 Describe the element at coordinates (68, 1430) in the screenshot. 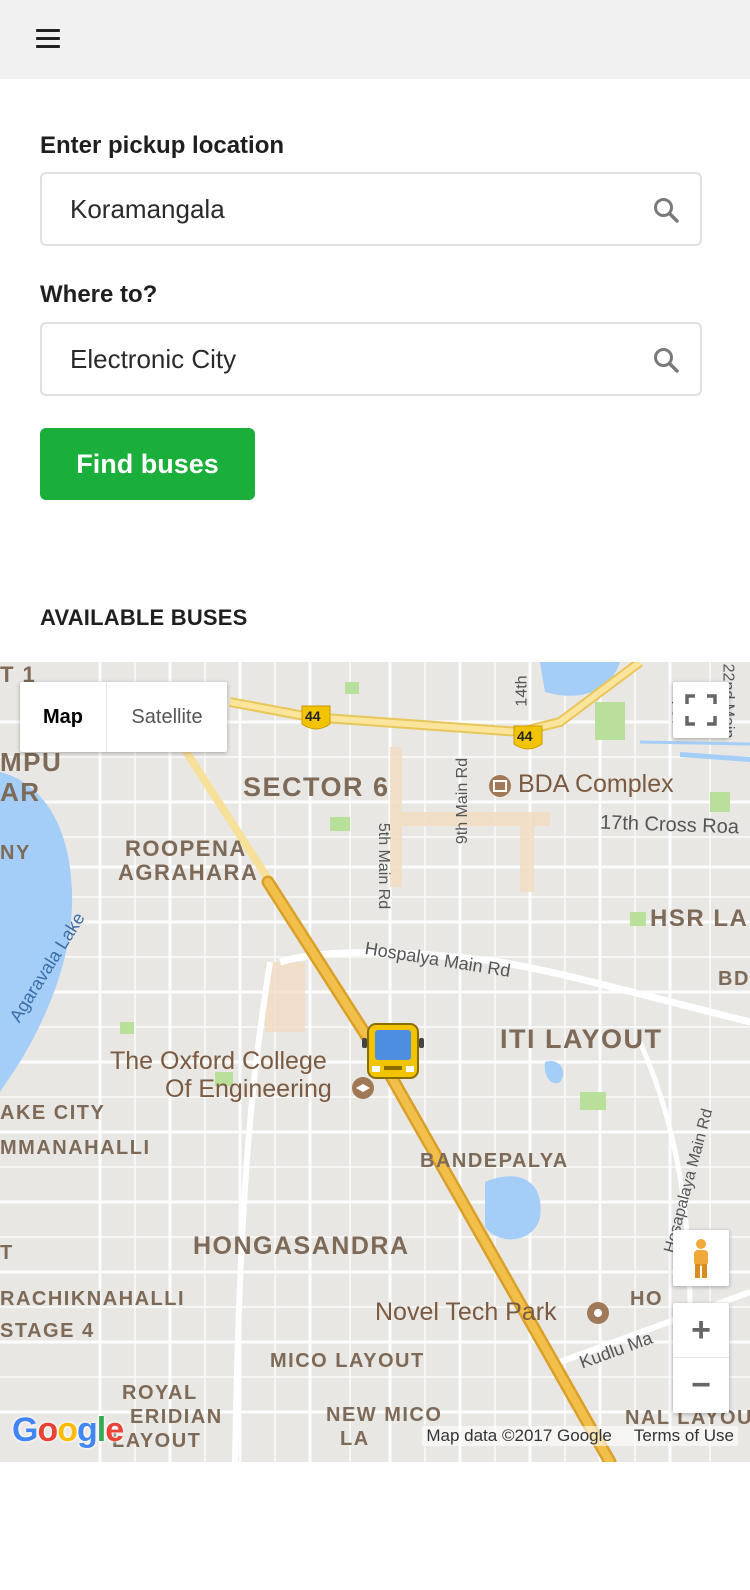

I see `google-logo: Google` at that location.